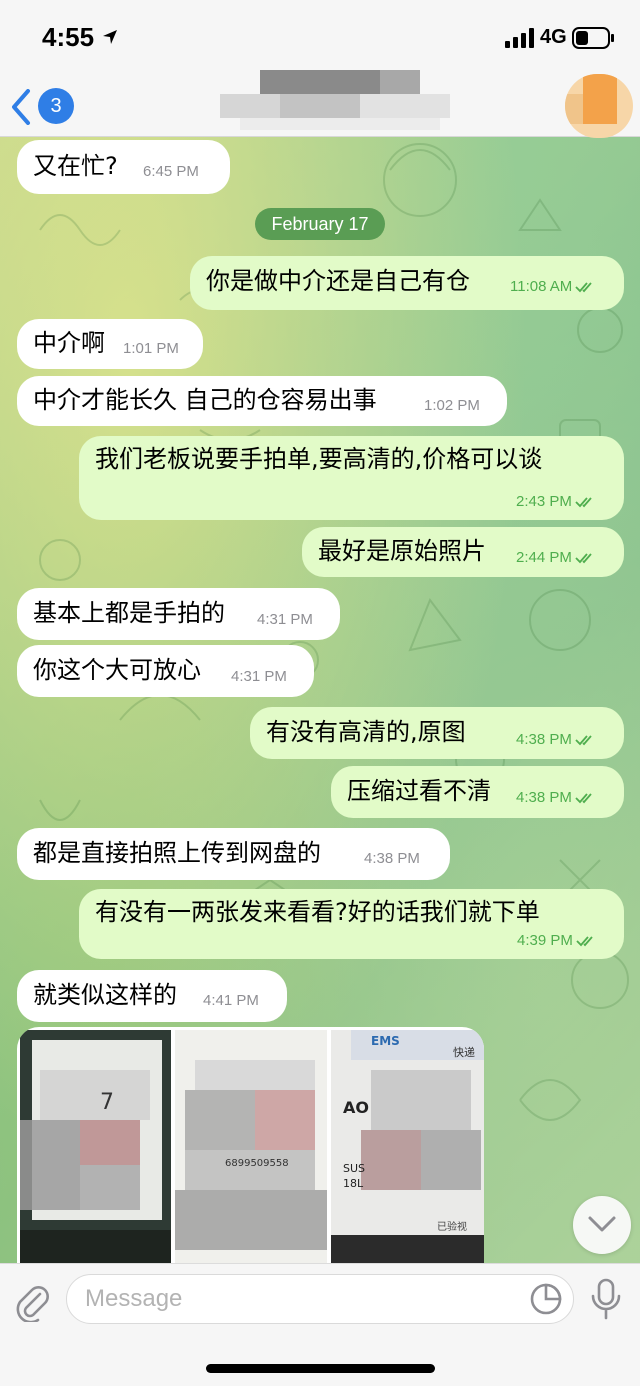  I want to click on cellular-signal-icon, so click(519, 38).